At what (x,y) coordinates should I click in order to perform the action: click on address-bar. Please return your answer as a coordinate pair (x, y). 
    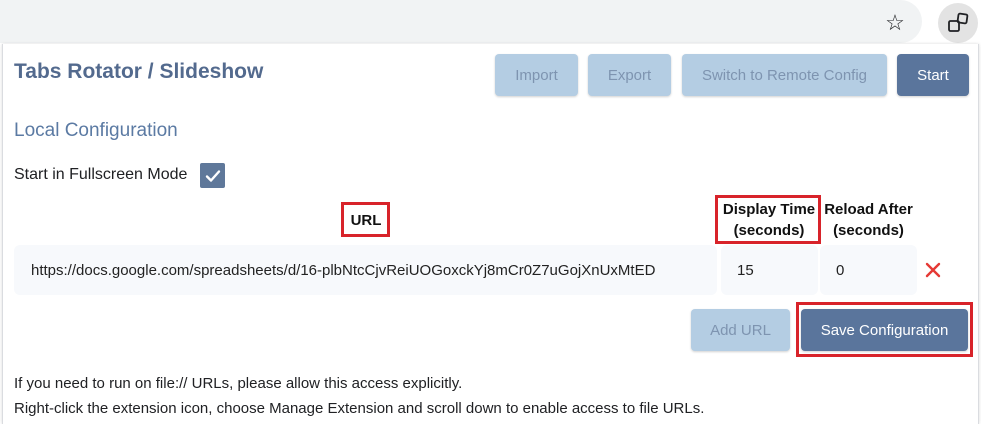
    Looking at the image, I should click on (461, 21).